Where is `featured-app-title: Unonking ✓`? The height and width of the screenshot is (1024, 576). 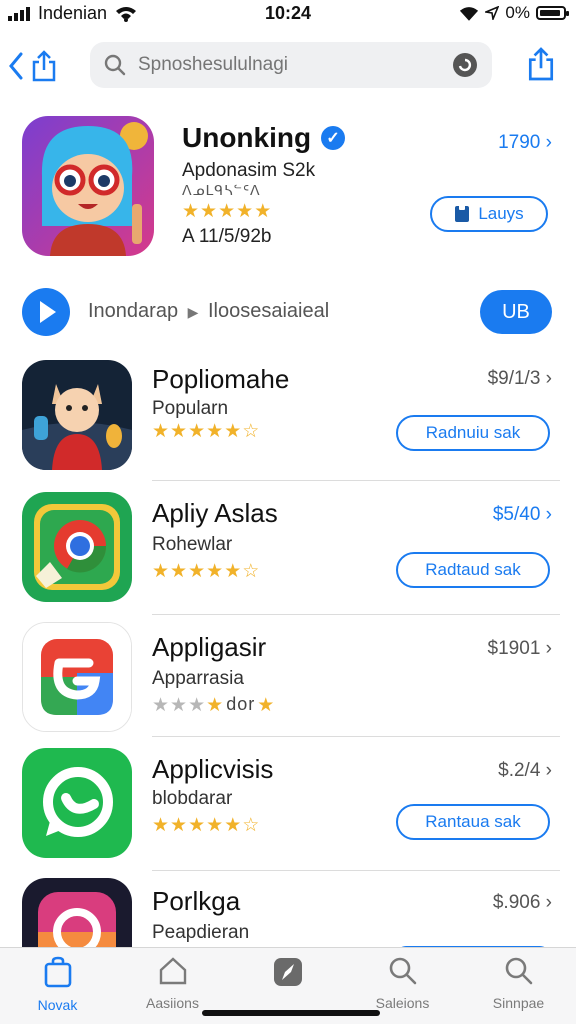
featured-app-title: Unonking ✓ is located at coordinates (264, 138).